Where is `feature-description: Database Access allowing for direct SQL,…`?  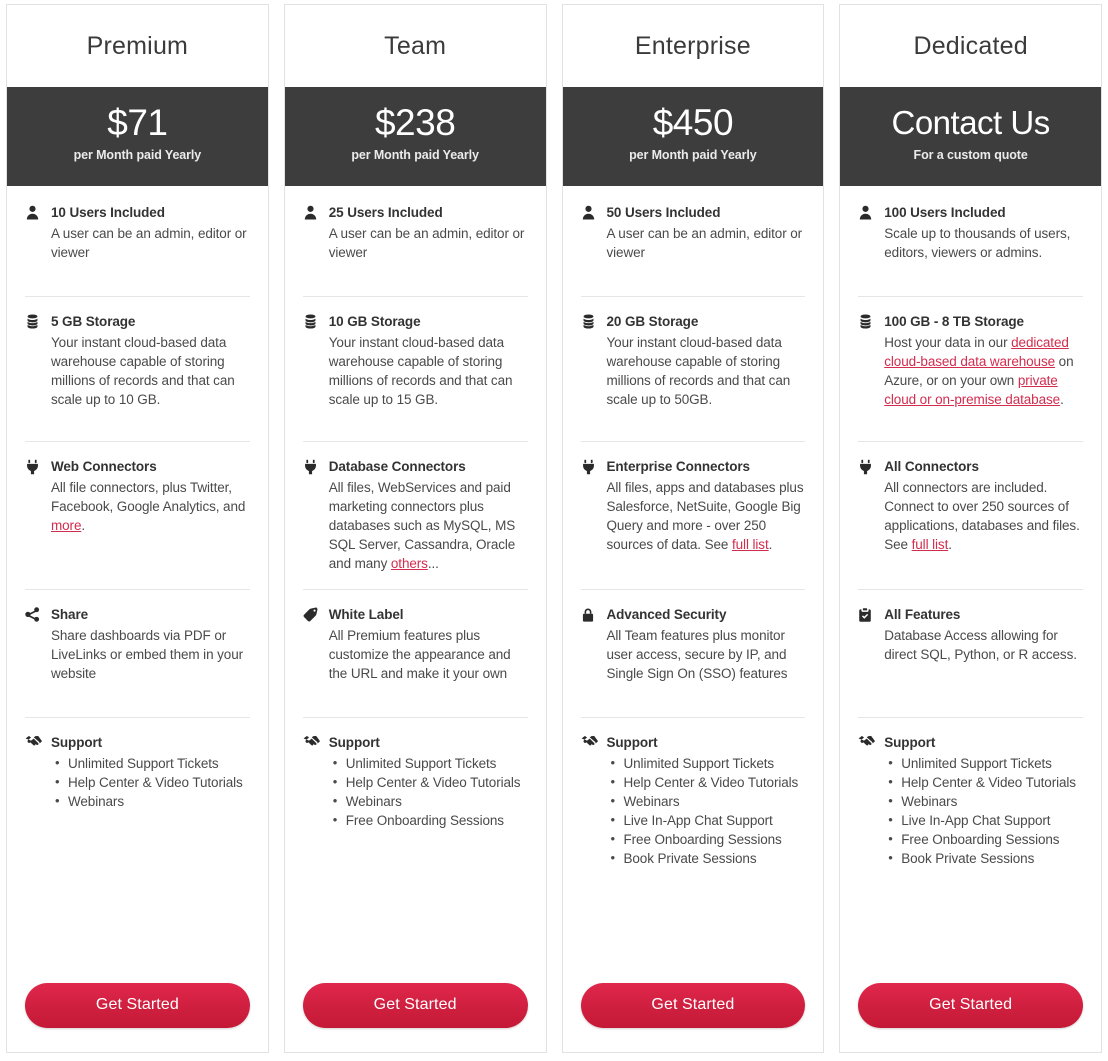 feature-description: Database Access allowing for direct SQL,… is located at coordinates (980, 645).